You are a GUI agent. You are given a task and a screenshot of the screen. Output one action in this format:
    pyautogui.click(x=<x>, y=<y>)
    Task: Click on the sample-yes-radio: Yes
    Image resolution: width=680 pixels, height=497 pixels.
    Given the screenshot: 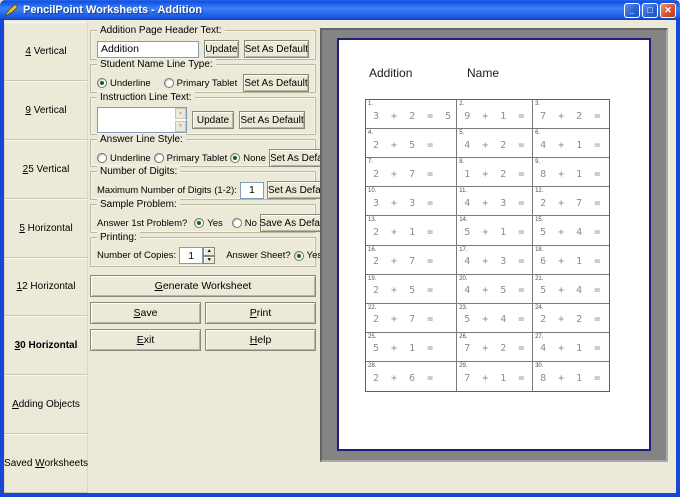 What is the action you would take?
    pyautogui.click(x=208, y=223)
    